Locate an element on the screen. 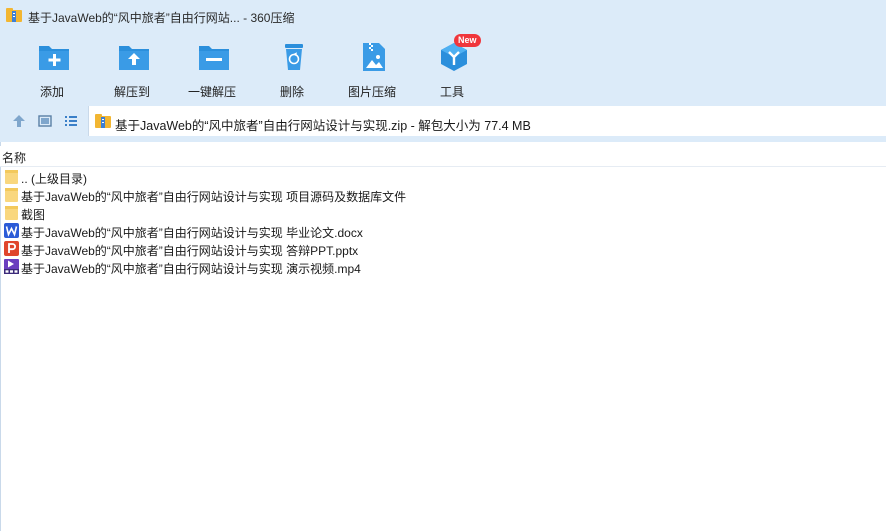 The height and width of the screenshot is (531, 886). list-item-pptx: 基于JavaWeb的“风中旅者”自由行网站设计与实现 答辩PPT.pptx is located at coordinates (443, 249).